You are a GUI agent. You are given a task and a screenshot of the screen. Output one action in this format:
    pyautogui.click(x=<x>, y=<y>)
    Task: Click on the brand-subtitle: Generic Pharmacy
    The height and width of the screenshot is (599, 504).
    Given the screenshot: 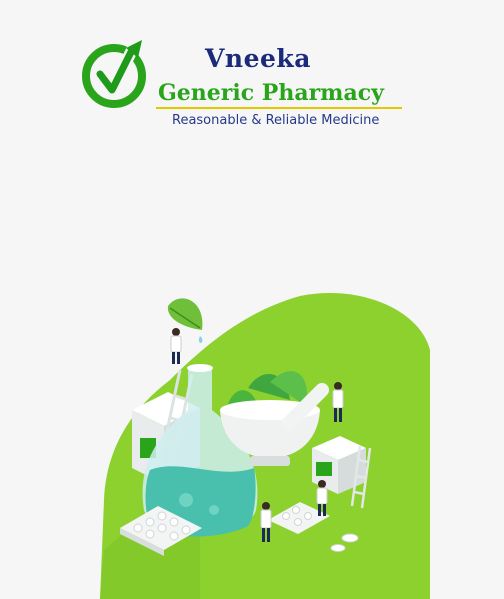 What is the action you would take?
    pyautogui.click(x=271, y=93)
    